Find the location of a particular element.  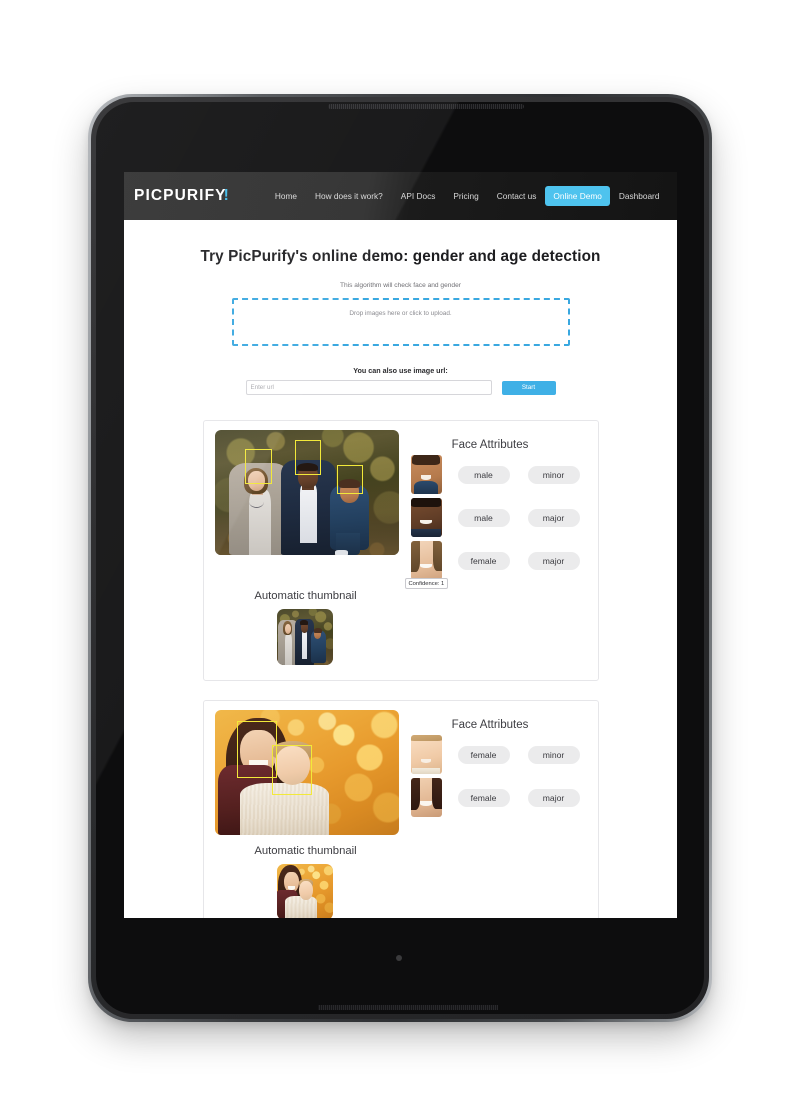

face-box-woman is located at coordinates (258, 466).